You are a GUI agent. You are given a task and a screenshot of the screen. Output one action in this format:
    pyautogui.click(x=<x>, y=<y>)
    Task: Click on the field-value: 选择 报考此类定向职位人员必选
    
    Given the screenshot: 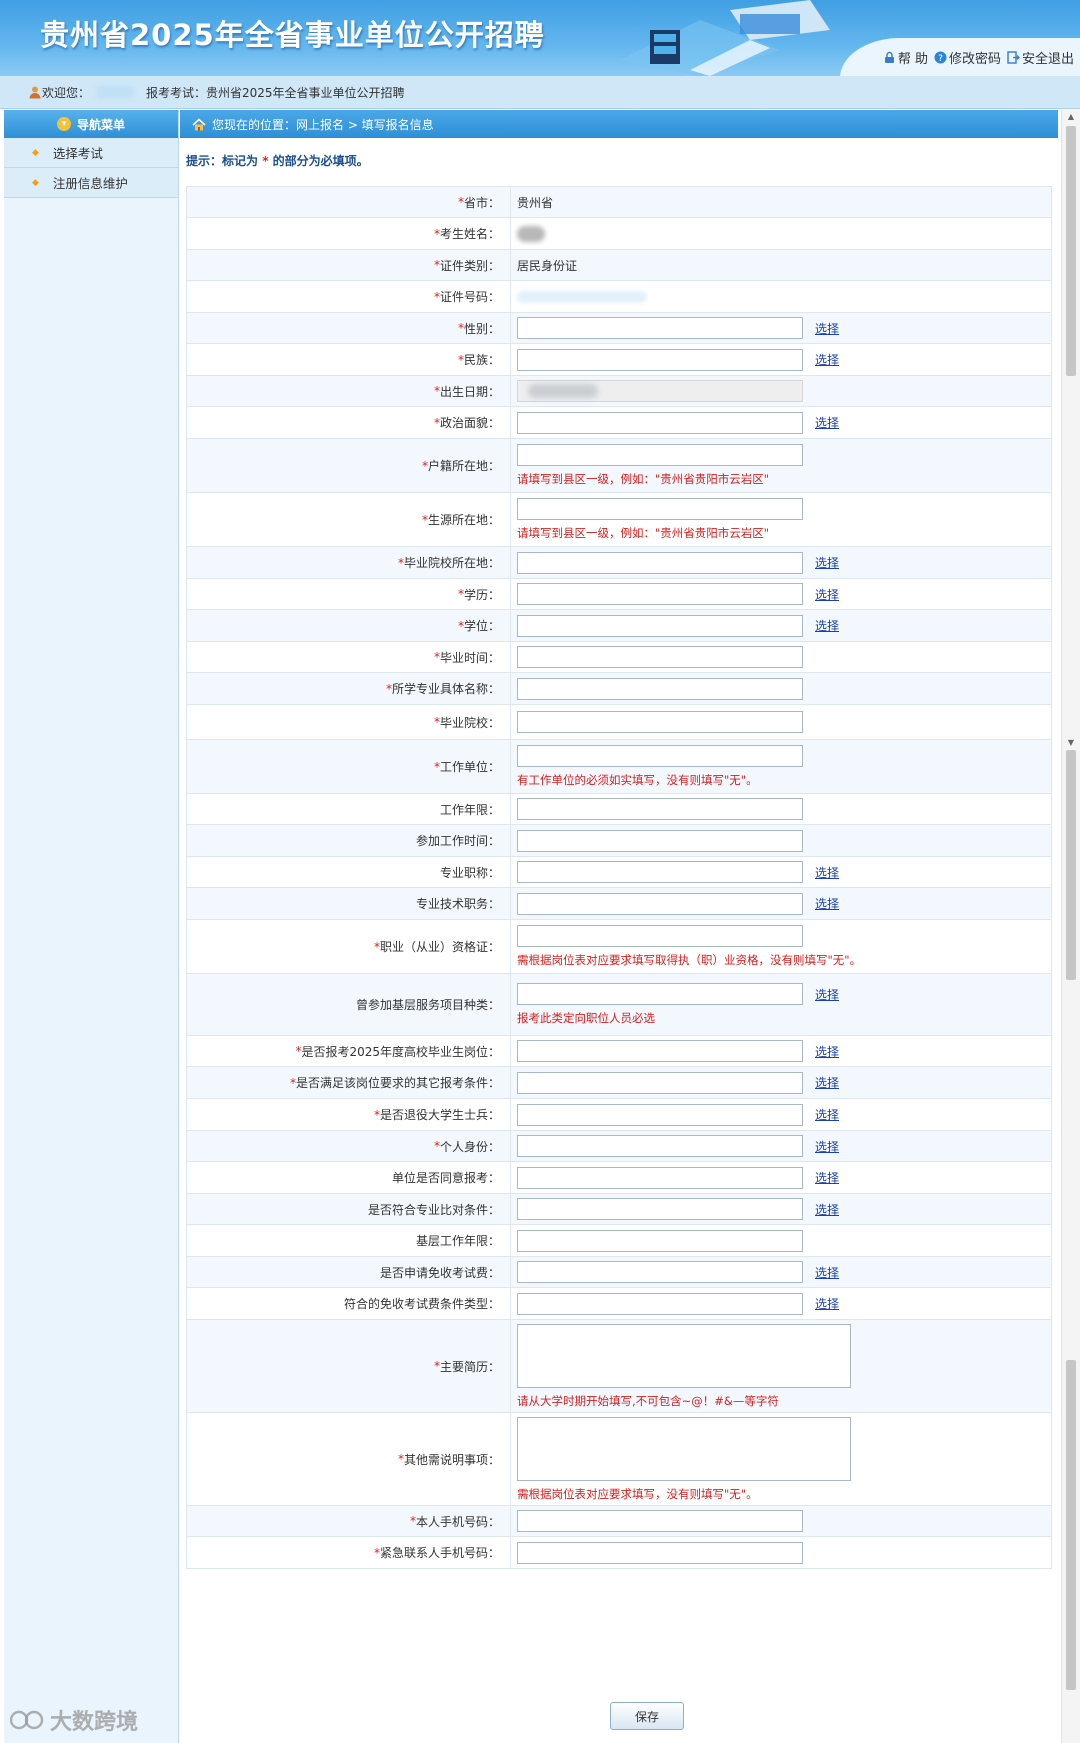 What is the action you would take?
    pyautogui.click(x=781, y=1004)
    